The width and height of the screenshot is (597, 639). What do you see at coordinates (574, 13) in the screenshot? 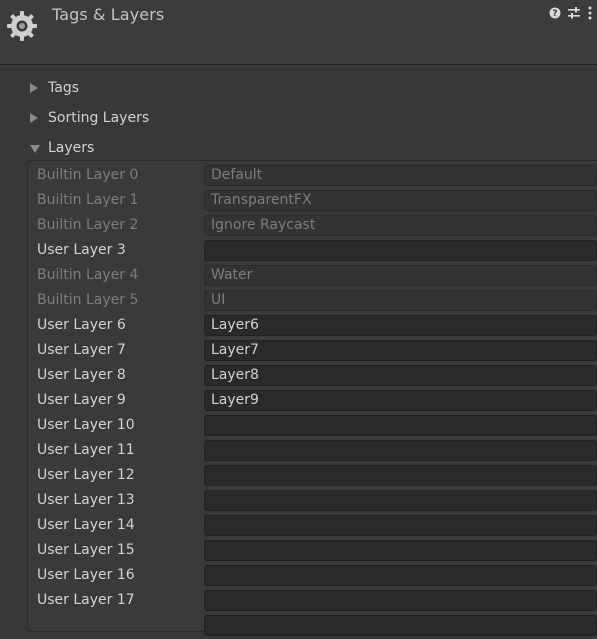
I see `preset-icon` at bounding box center [574, 13].